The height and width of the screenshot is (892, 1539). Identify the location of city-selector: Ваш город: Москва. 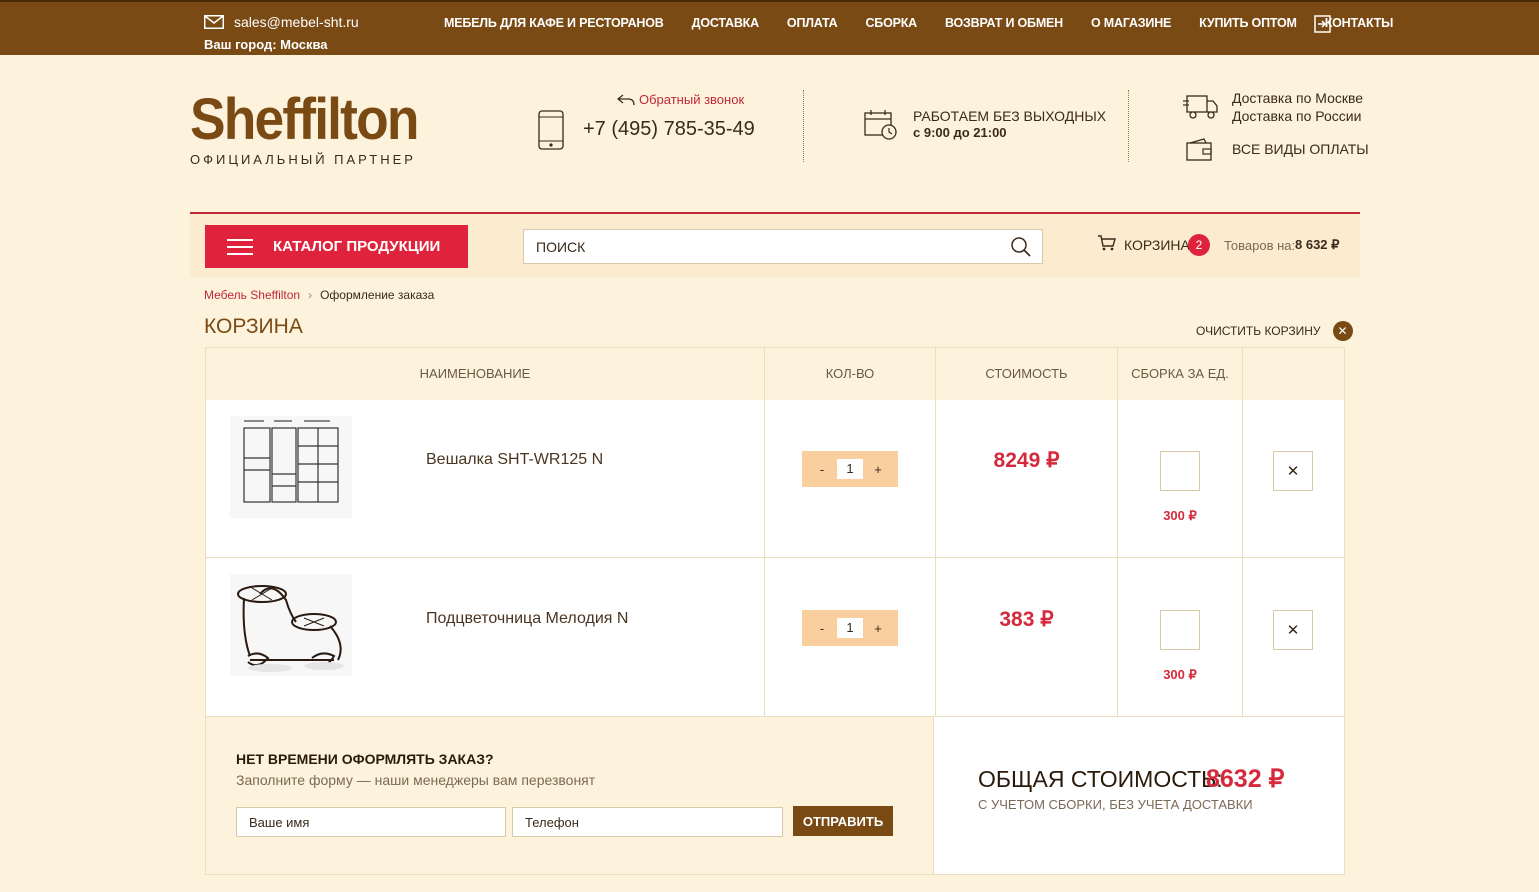
(266, 44).